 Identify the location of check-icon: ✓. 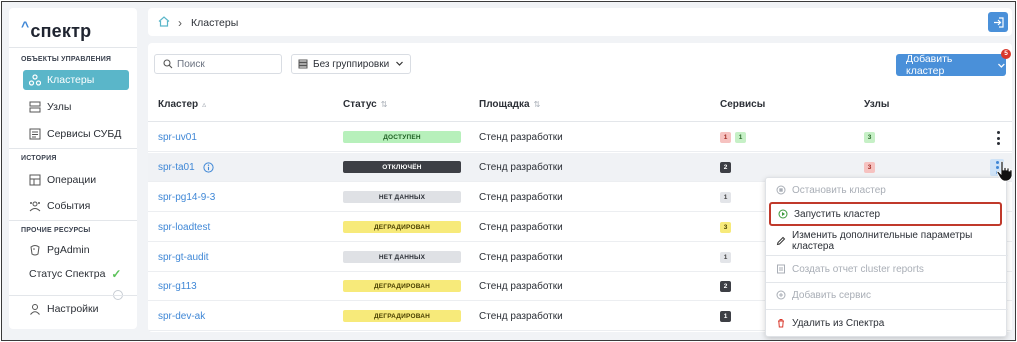
(116, 274).